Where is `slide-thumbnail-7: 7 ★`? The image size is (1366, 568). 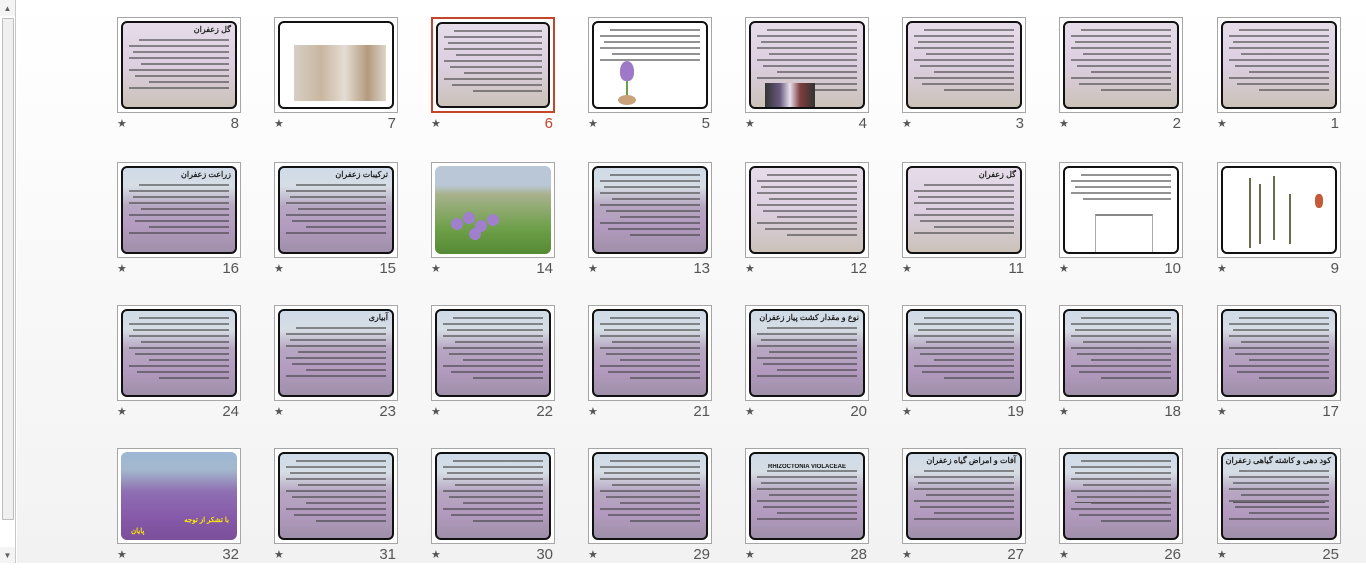
slide-thumbnail-7: 7 ★ is located at coordinates (336, 77).